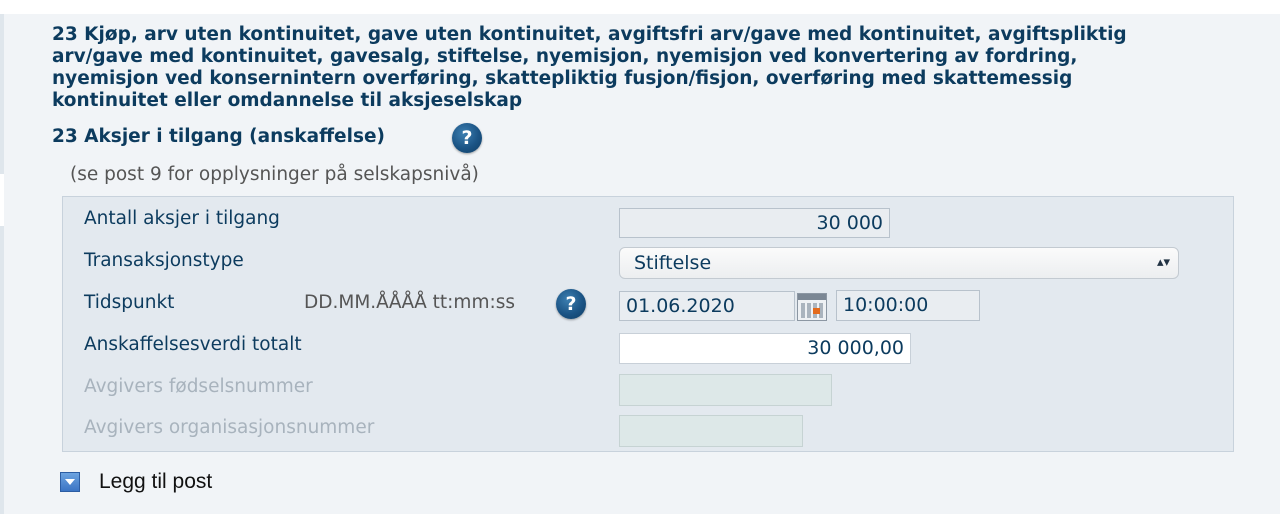  What do you see at coordinates (218, 136) in the screenshot?
I see `section-subheading: 23 Aksjer i tilgang (anskaffelse)` at bounding box center [218, 136].